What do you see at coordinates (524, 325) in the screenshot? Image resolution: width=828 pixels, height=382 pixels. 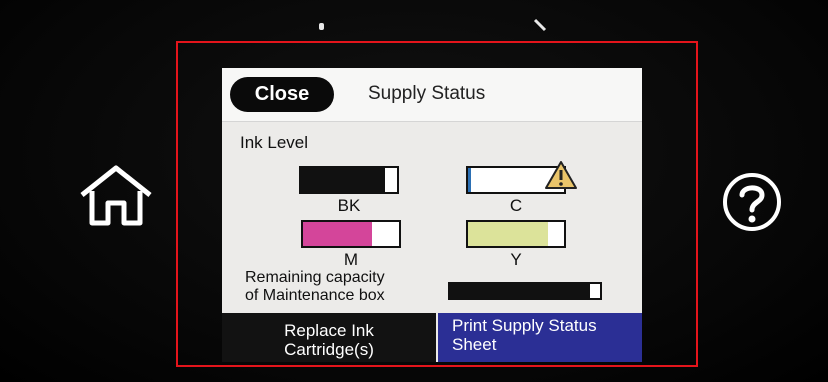 I see `print-label-line1: Print Supply Status` at bounding box center [524, 325].